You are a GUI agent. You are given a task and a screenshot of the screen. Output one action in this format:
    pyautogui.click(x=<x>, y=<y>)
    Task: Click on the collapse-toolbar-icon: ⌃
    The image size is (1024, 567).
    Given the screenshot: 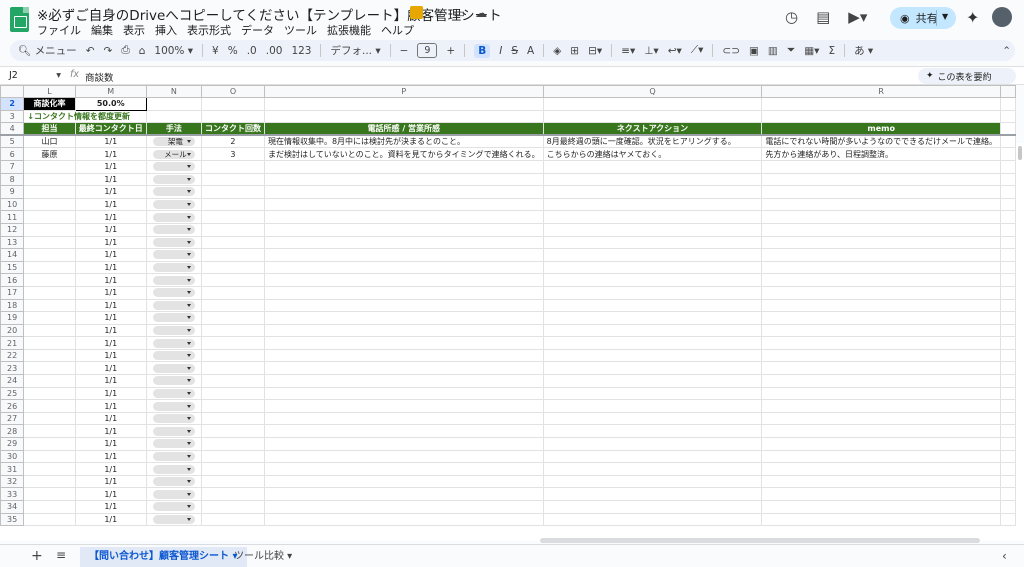 What is the action you would take?
    pyautogui.click(x=1006, y=51)
    